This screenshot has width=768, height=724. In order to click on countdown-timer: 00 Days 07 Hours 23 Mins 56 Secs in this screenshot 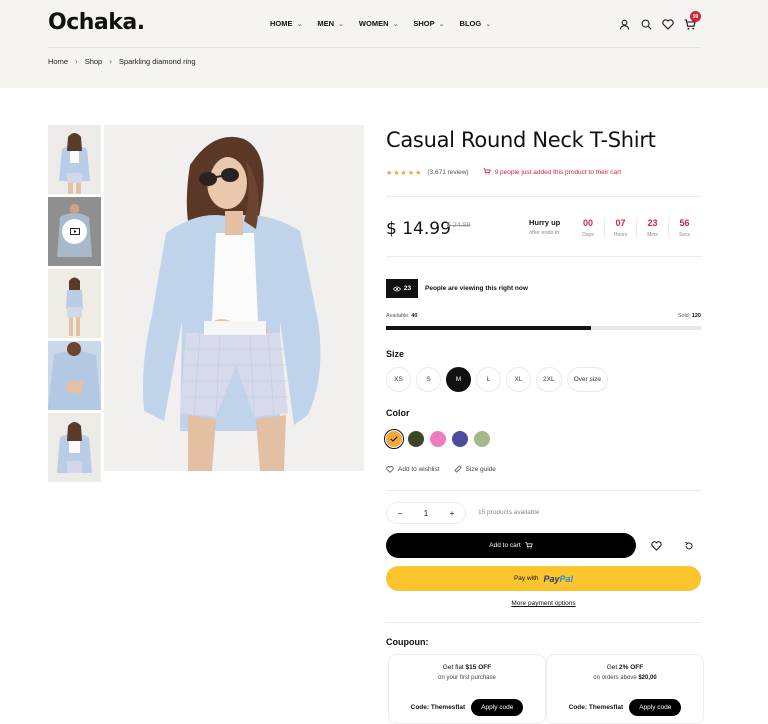, I will do `click(636, 228)`.